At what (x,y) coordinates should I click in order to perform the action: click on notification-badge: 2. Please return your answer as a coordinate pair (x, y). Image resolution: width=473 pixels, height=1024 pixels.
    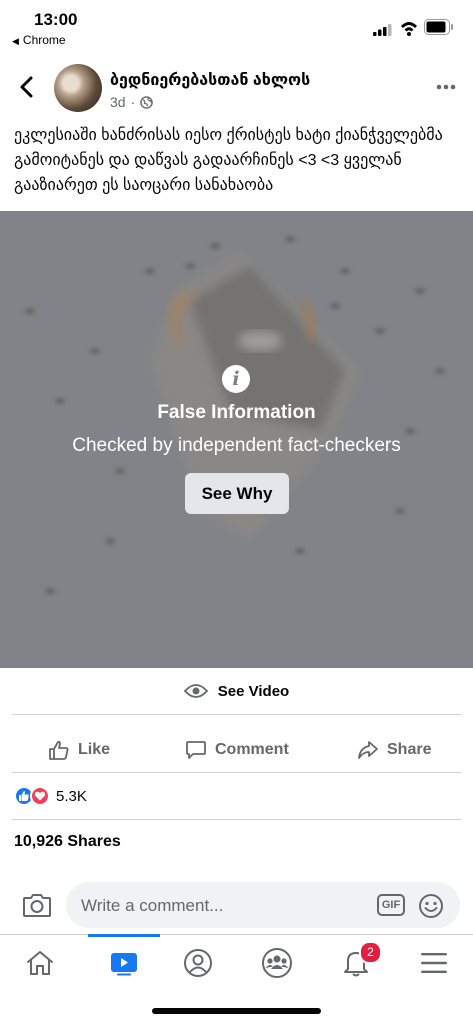
    Looking at the image, I should click on (370, 952).